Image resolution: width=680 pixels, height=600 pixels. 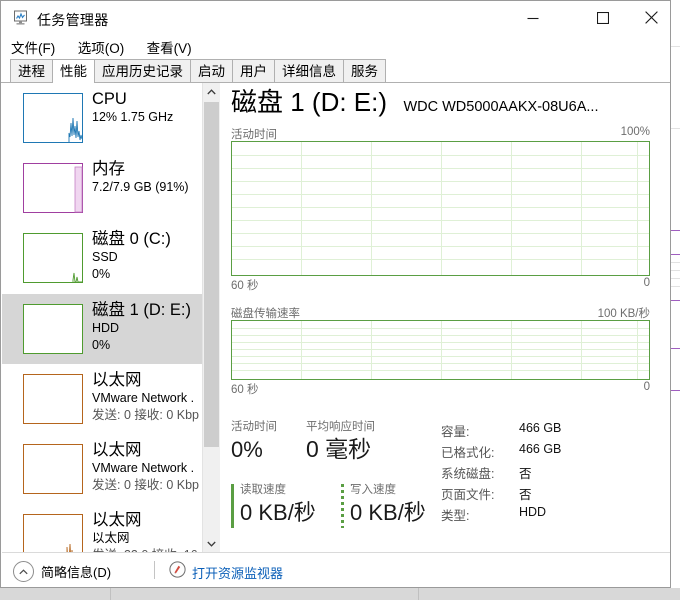 I want to click on menu-item-file: 文件(F), so click(x=37, y=47).